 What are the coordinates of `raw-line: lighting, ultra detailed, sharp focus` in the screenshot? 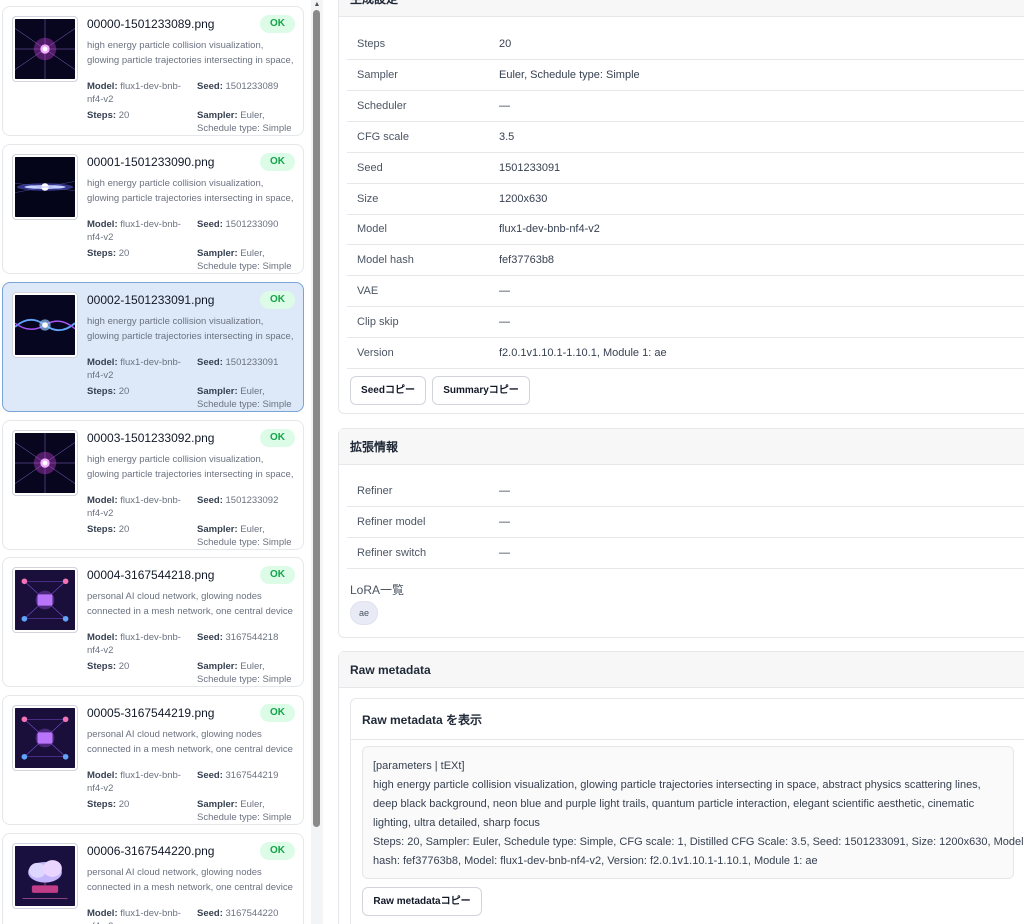 It's located at (456, 823).